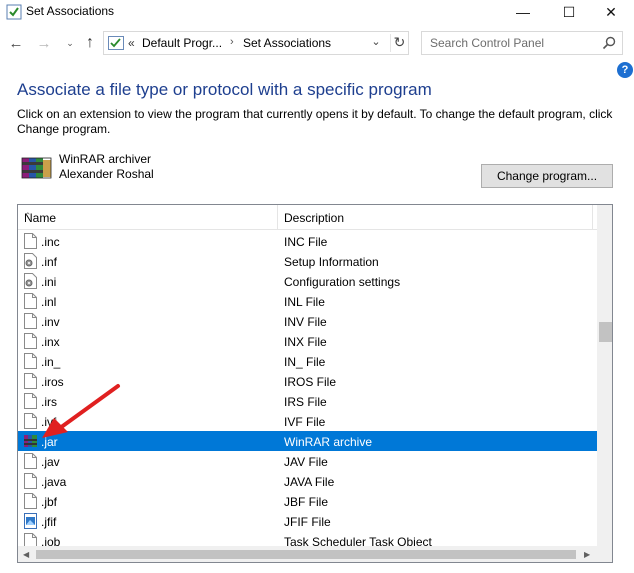 This screenshot has height=573, width=634. Describe the element at coordinates (625, 70) in the screenshot. I see `help-icon: ?` at that location.